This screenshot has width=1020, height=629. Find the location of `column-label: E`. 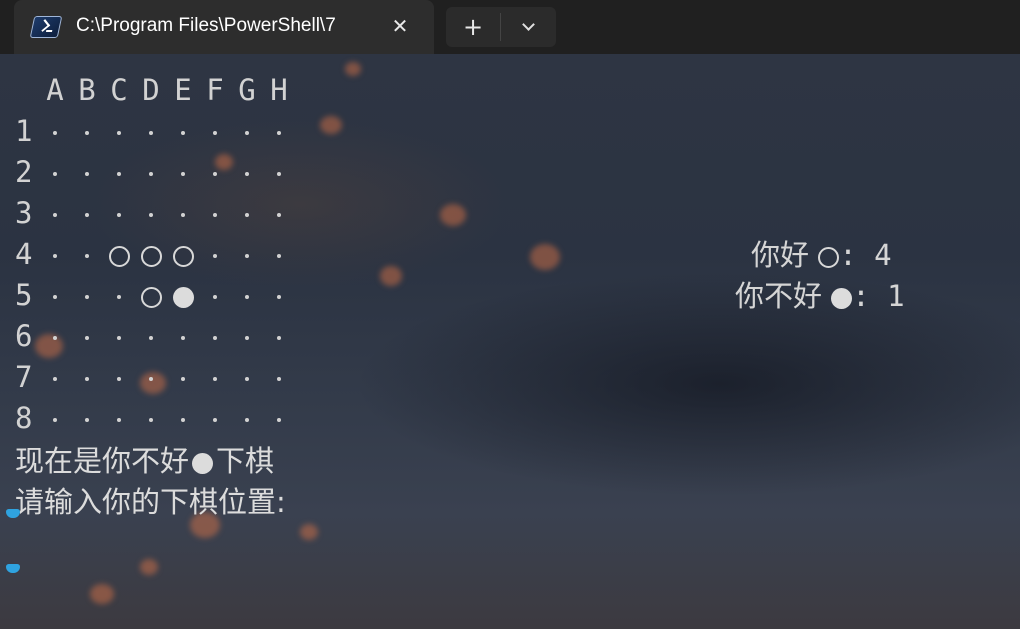

column-label: E is located at coordinates (183, 90).